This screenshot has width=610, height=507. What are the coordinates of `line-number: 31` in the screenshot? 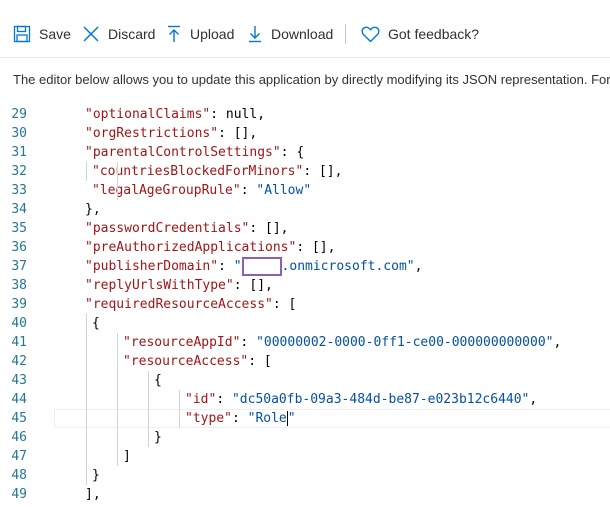 It's located at (19, 152).